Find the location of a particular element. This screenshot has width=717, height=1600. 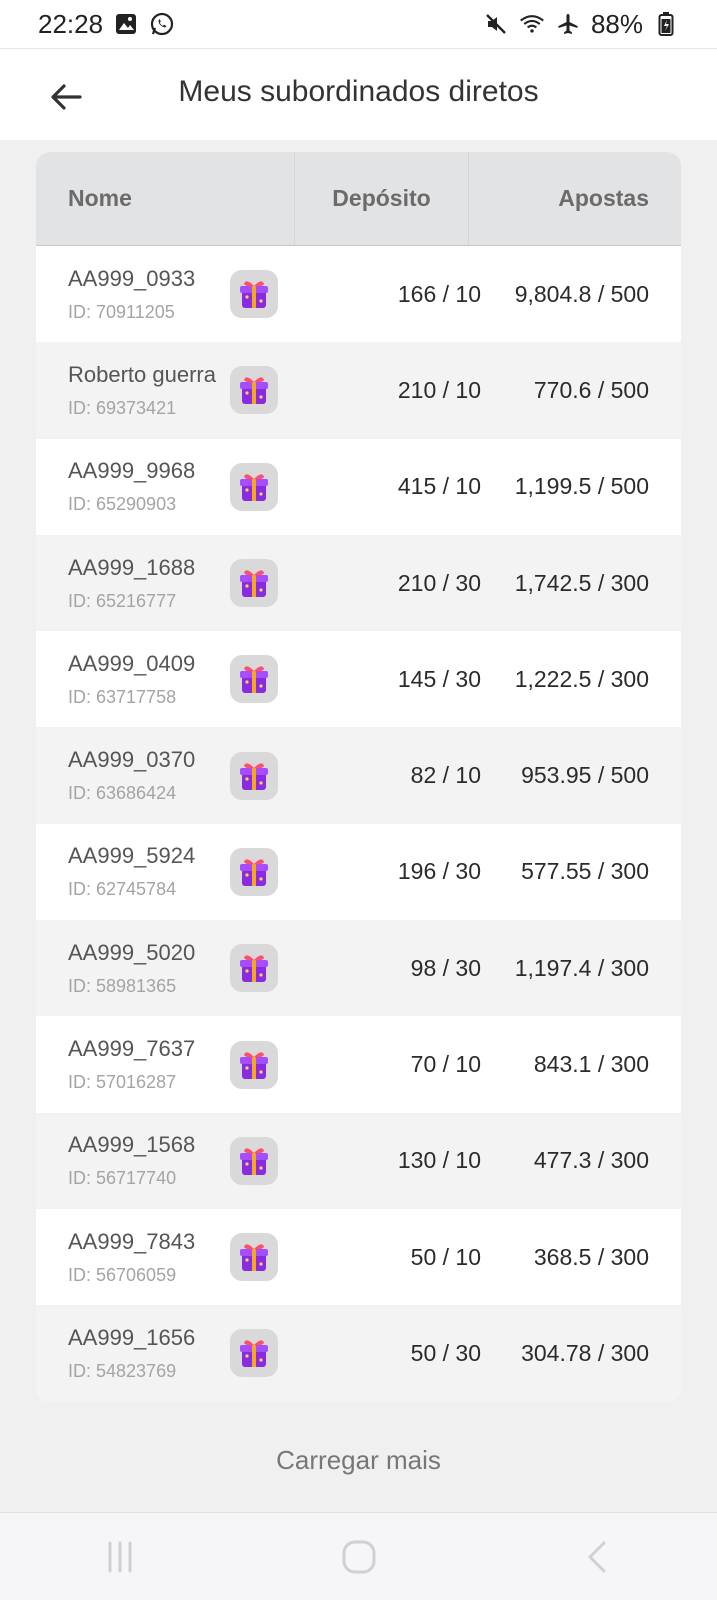

user-name: AA999_0409 is located at coordinates (132, 663).